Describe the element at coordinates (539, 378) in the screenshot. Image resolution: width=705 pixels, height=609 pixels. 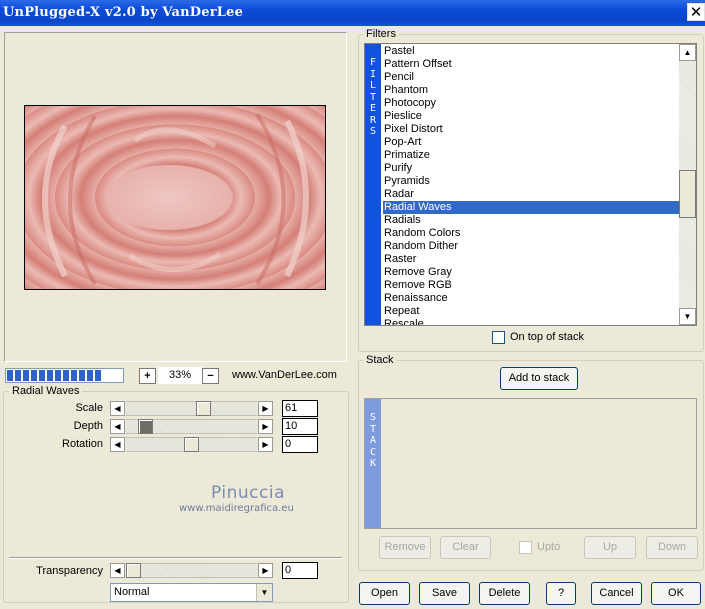
I see `add-to-stack-button: Add to stack` at that location.